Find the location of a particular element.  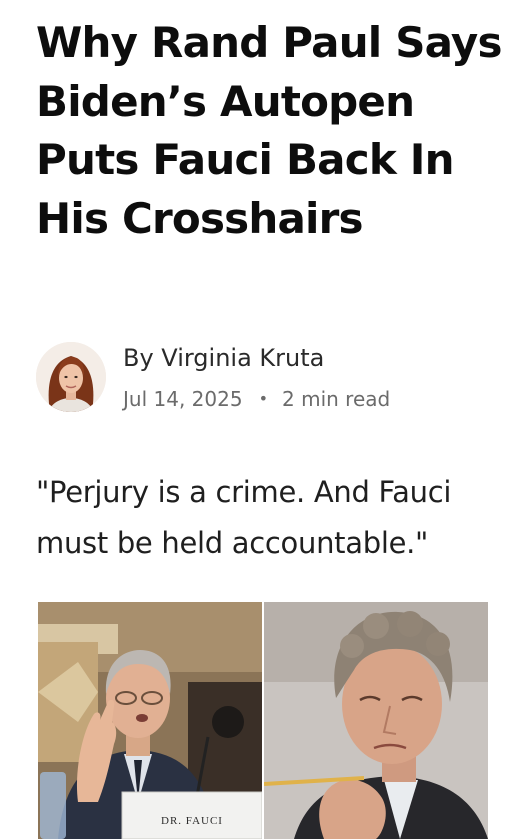

fauci-photo: DR. FAUCI is located at coordinates (150, 720).